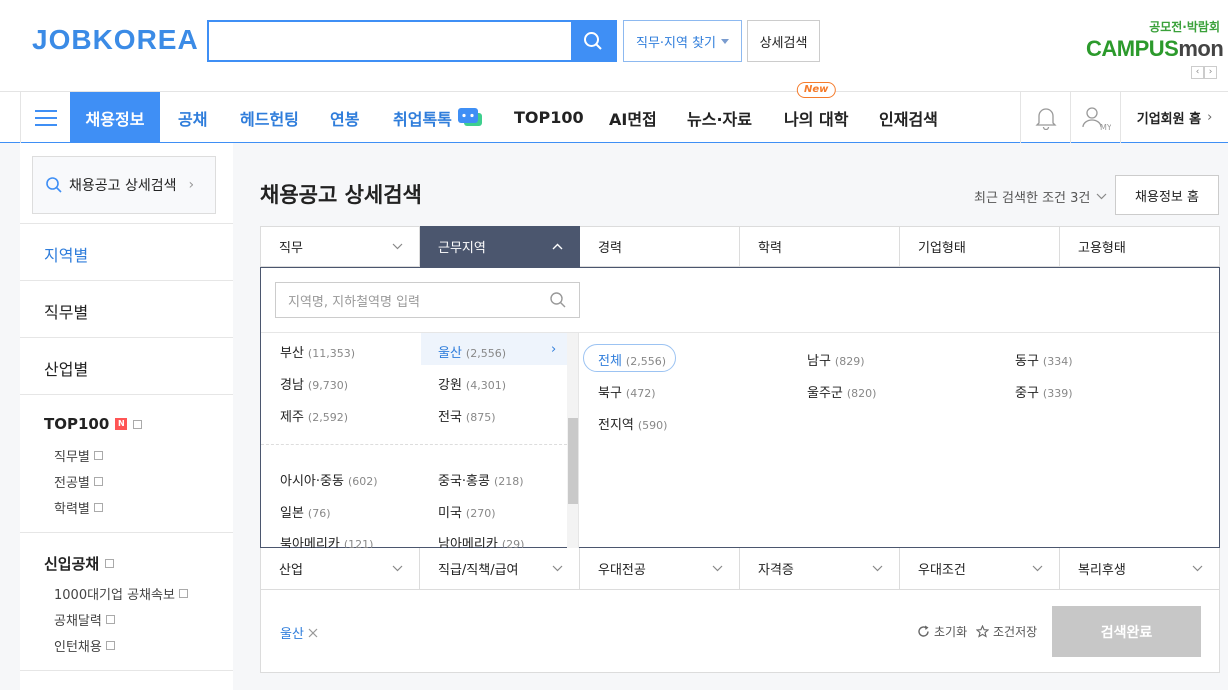  What do you see at coordinates (820, 569) in the screenshot?
I see `tab-certificate: 자격증` at bounding box center [820, 569].